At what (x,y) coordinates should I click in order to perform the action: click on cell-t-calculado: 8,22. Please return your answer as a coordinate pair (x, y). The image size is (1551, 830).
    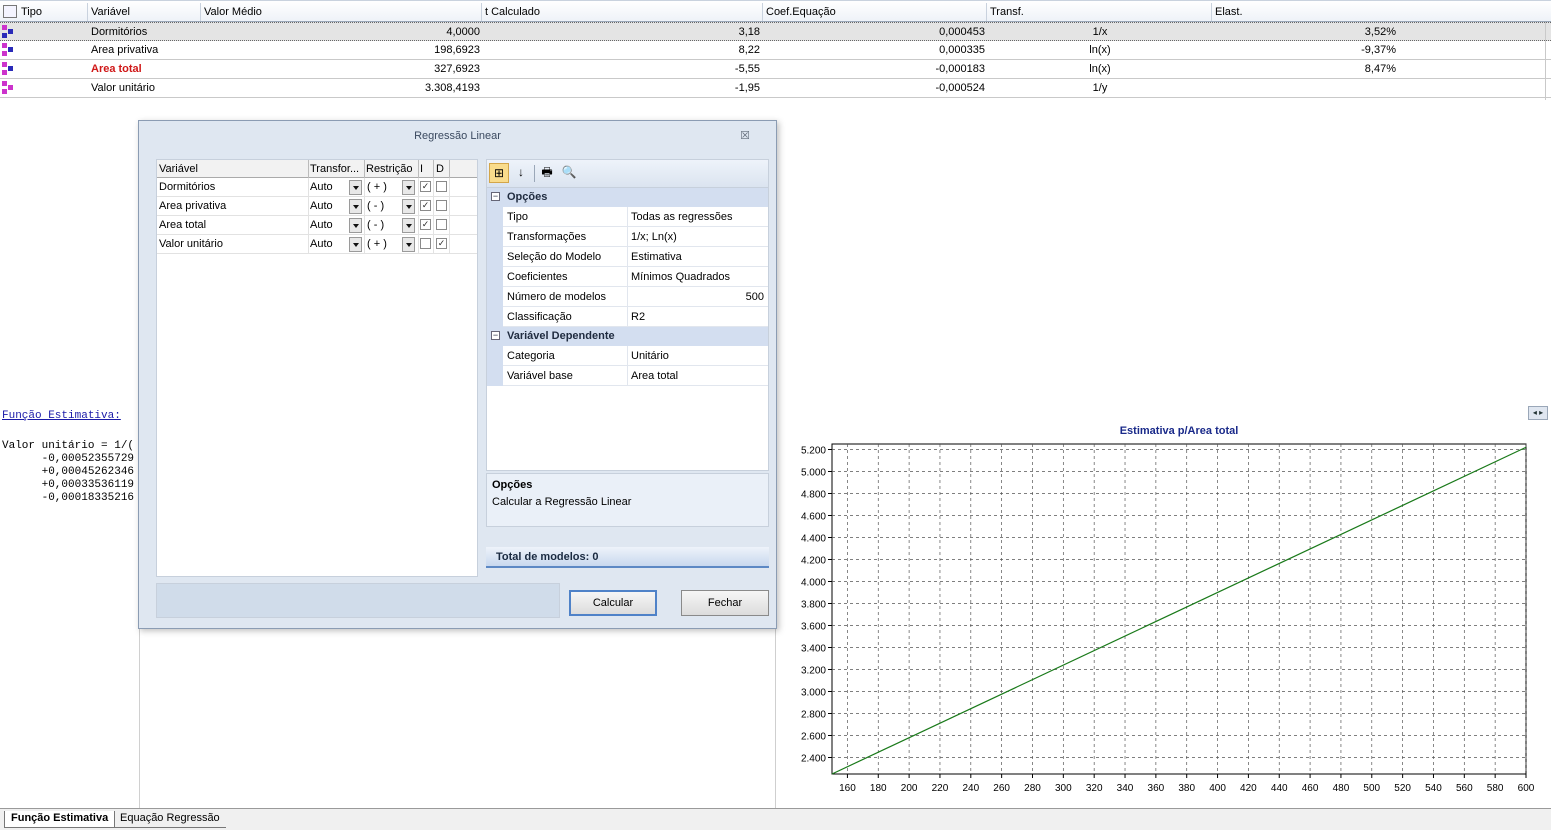
    Looking at the image, I should click on (749, 50).